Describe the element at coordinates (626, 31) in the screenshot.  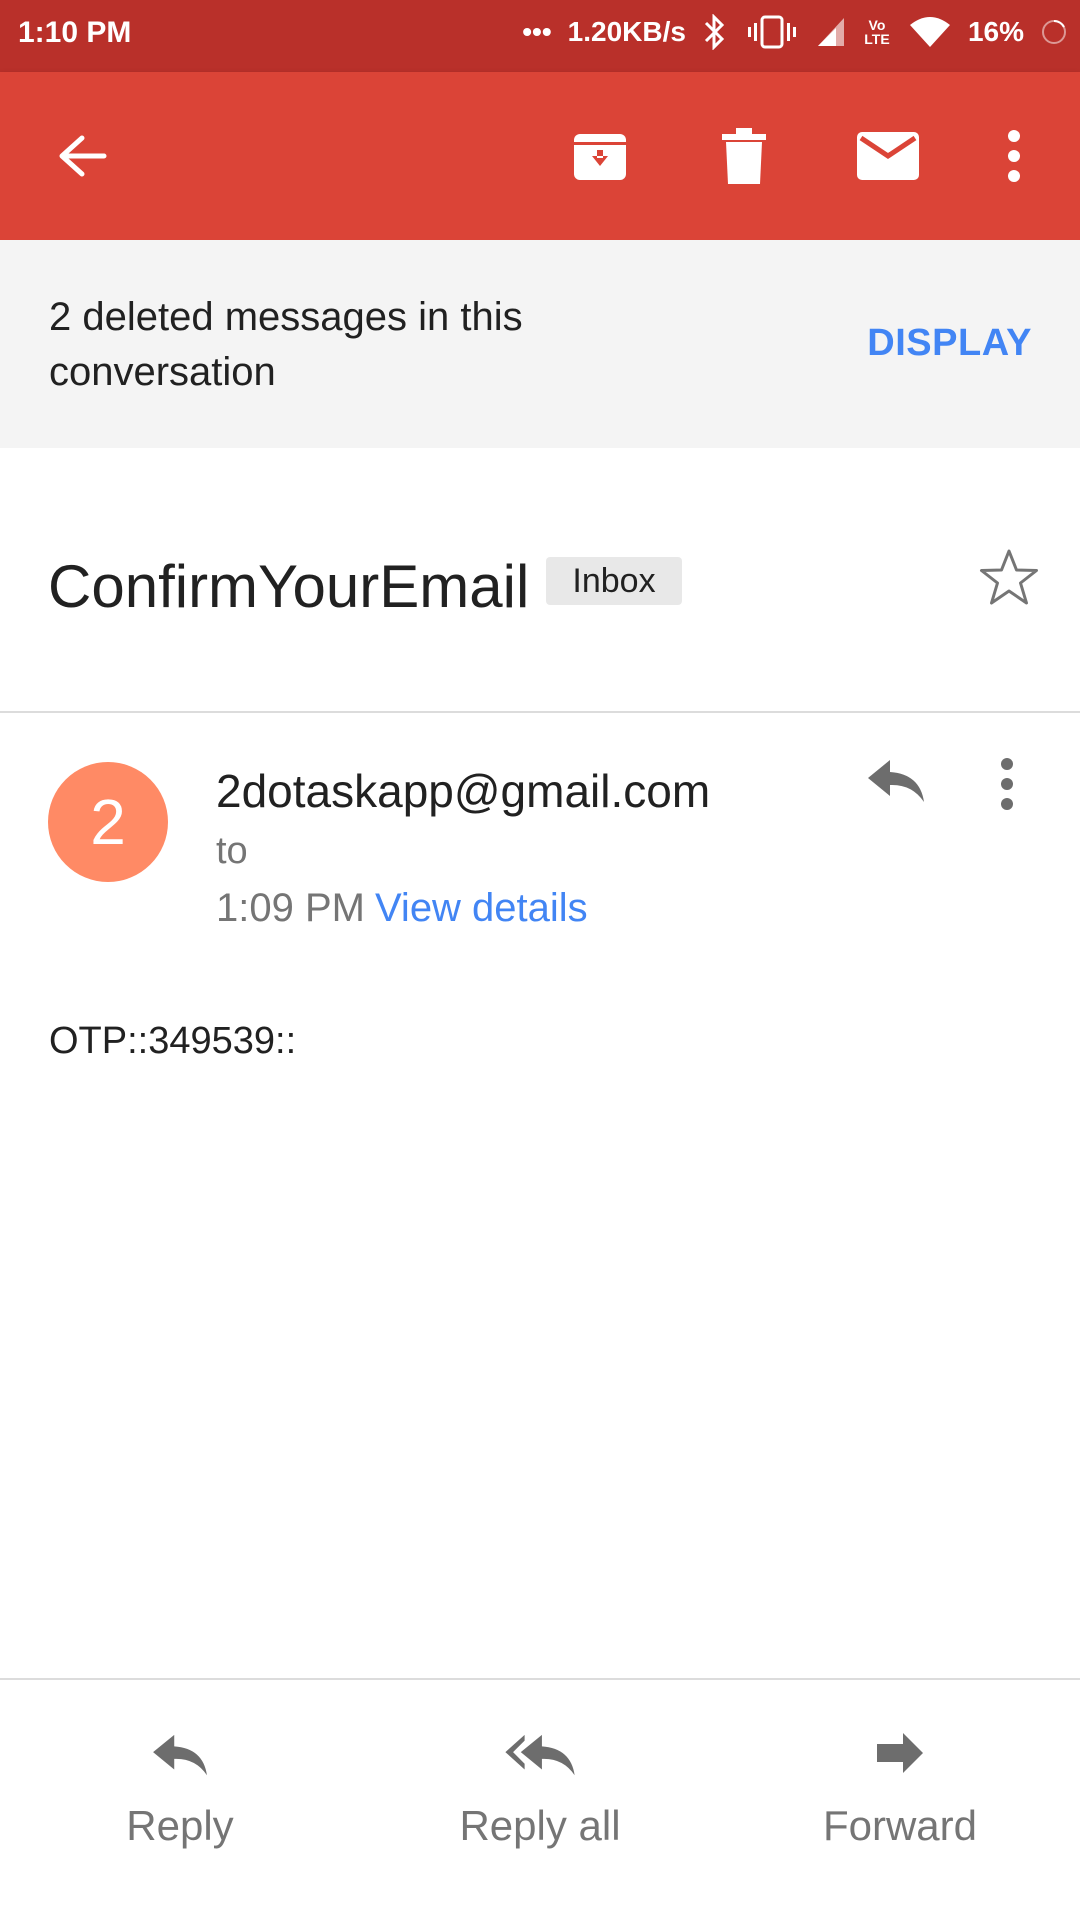
I see `network-speed: 1.20KB/s` at that location.